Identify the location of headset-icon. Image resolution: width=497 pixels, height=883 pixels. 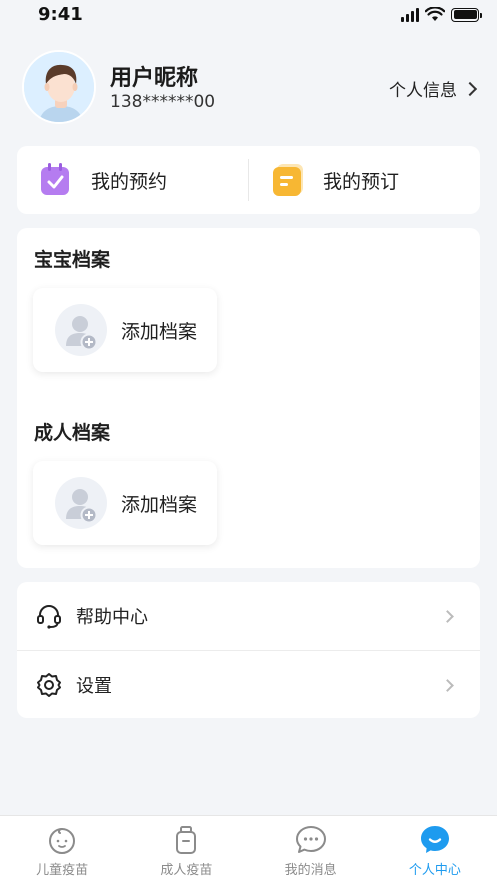
(49, 617).